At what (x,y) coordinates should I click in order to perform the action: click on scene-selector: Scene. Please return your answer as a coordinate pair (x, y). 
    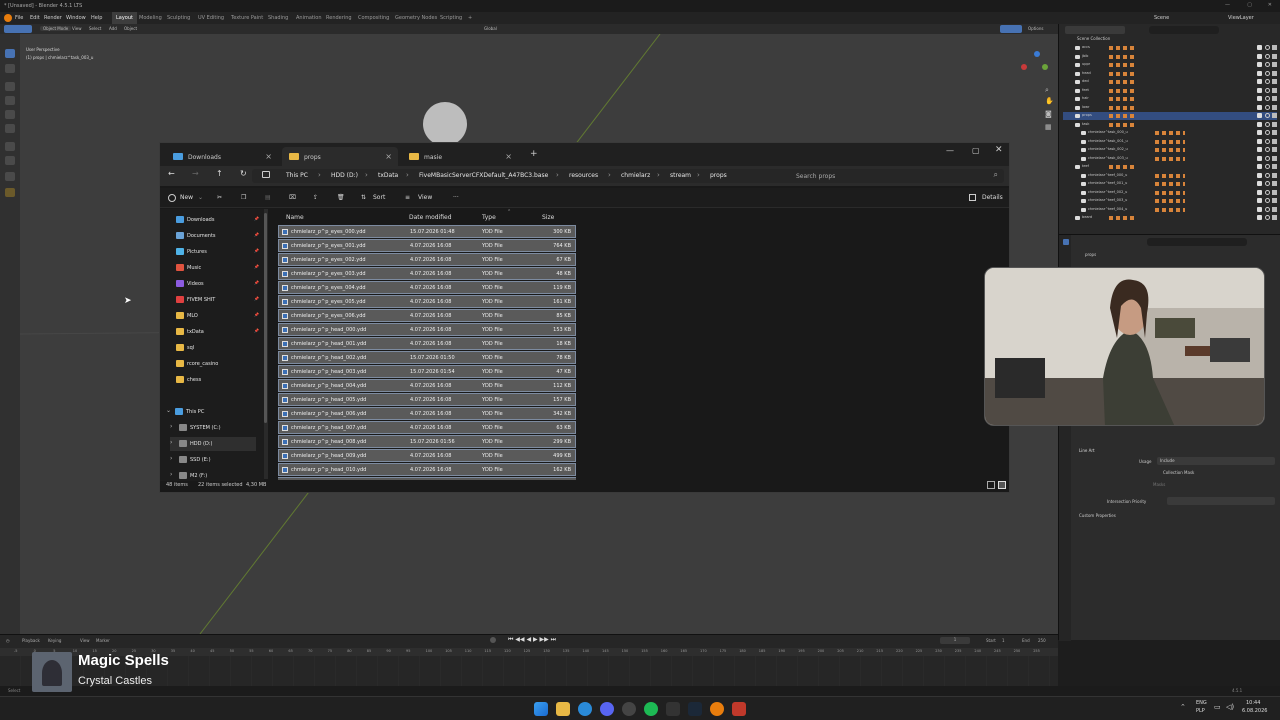
    Looking at the image, I should click on (1161, 18).